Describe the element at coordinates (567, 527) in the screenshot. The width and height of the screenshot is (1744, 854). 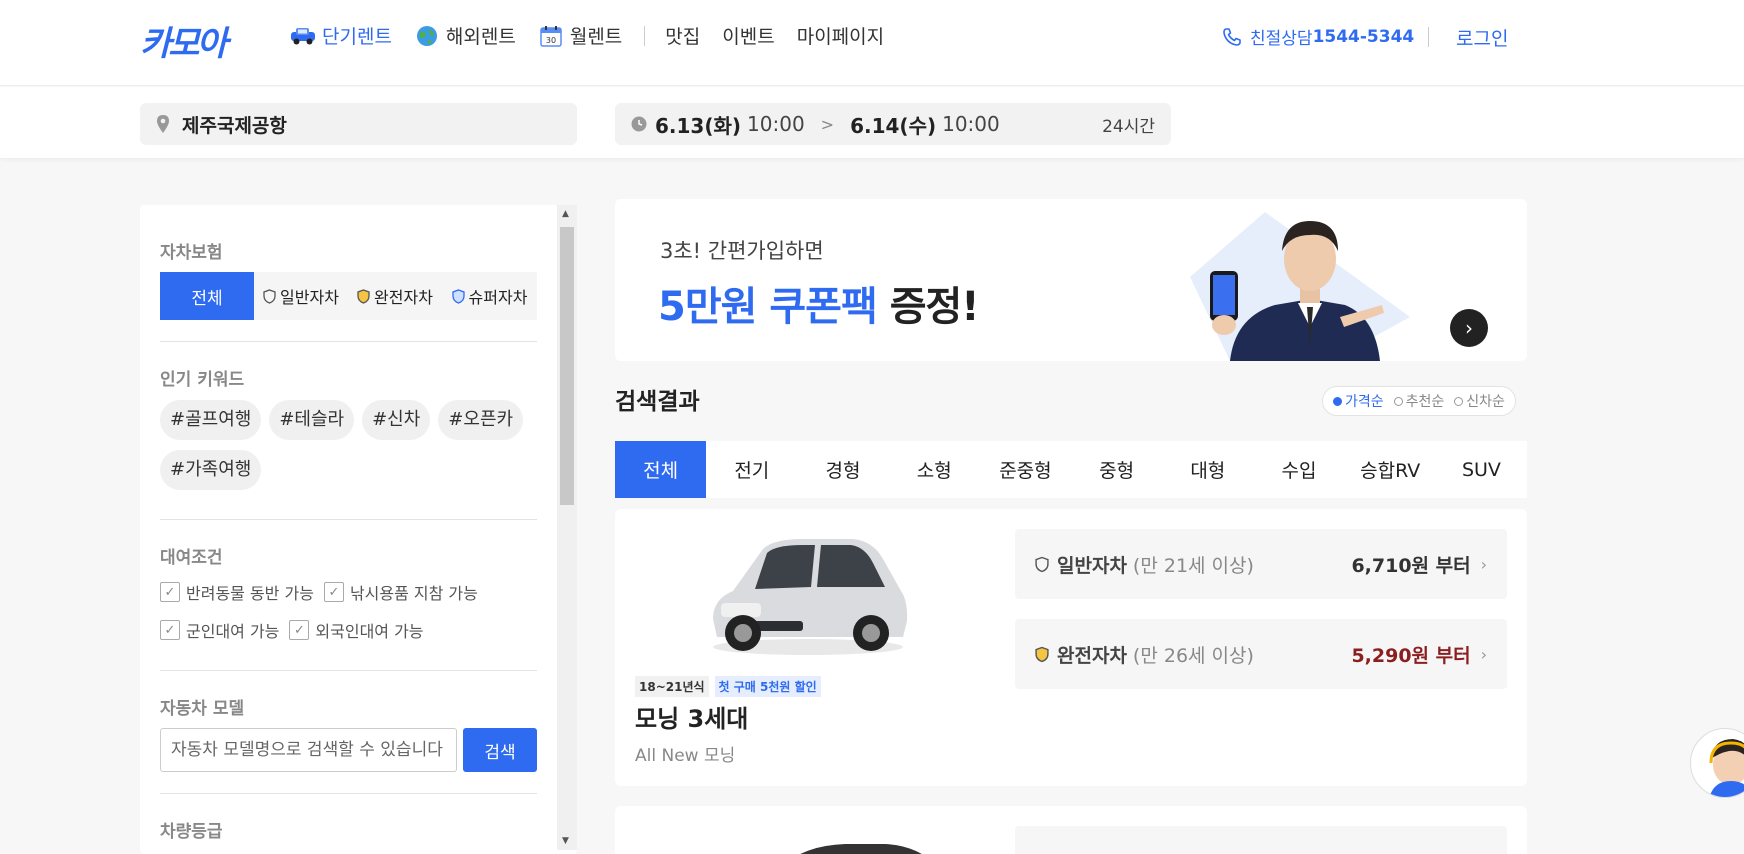
I see `sidebar-scrollbar: ▲ ▼` at that location.